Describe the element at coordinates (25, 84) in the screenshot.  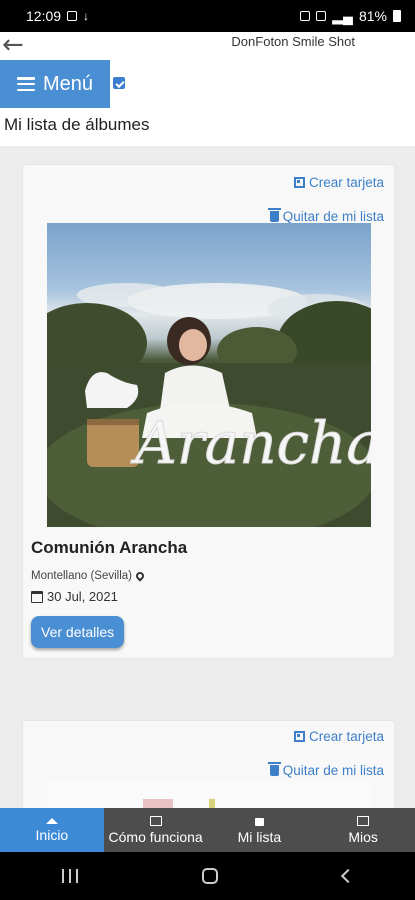
I see `hamburger-icon` at that location.